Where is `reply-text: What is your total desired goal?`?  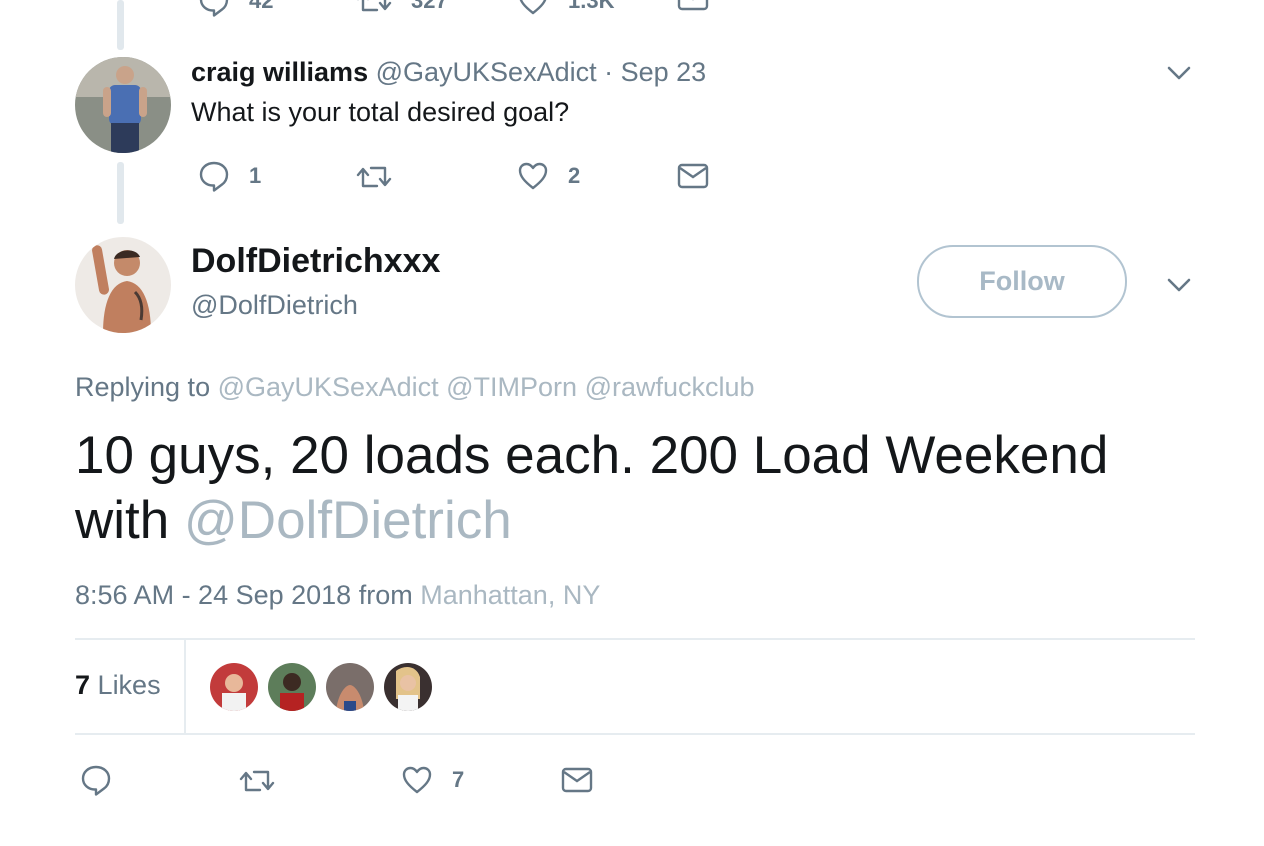 reply-text: What is your total desired goal? is located at coordinates (380, 112).